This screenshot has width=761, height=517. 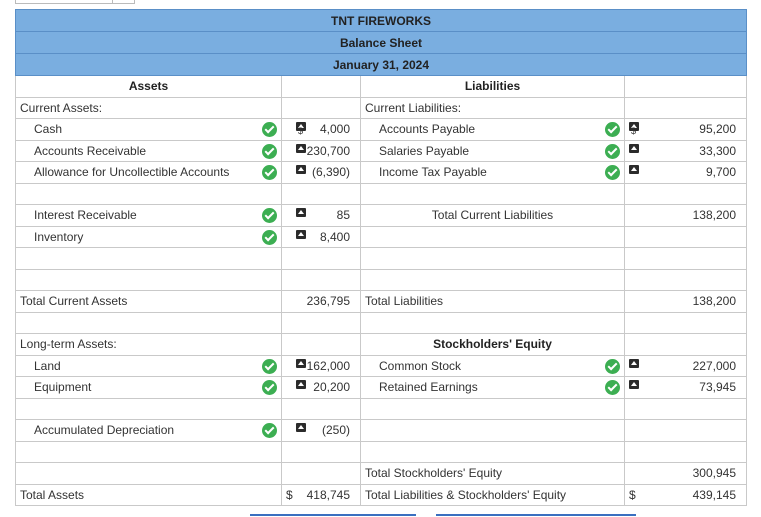 I want to click on common-stock-value: 227,000, so click(x=714, y=365).